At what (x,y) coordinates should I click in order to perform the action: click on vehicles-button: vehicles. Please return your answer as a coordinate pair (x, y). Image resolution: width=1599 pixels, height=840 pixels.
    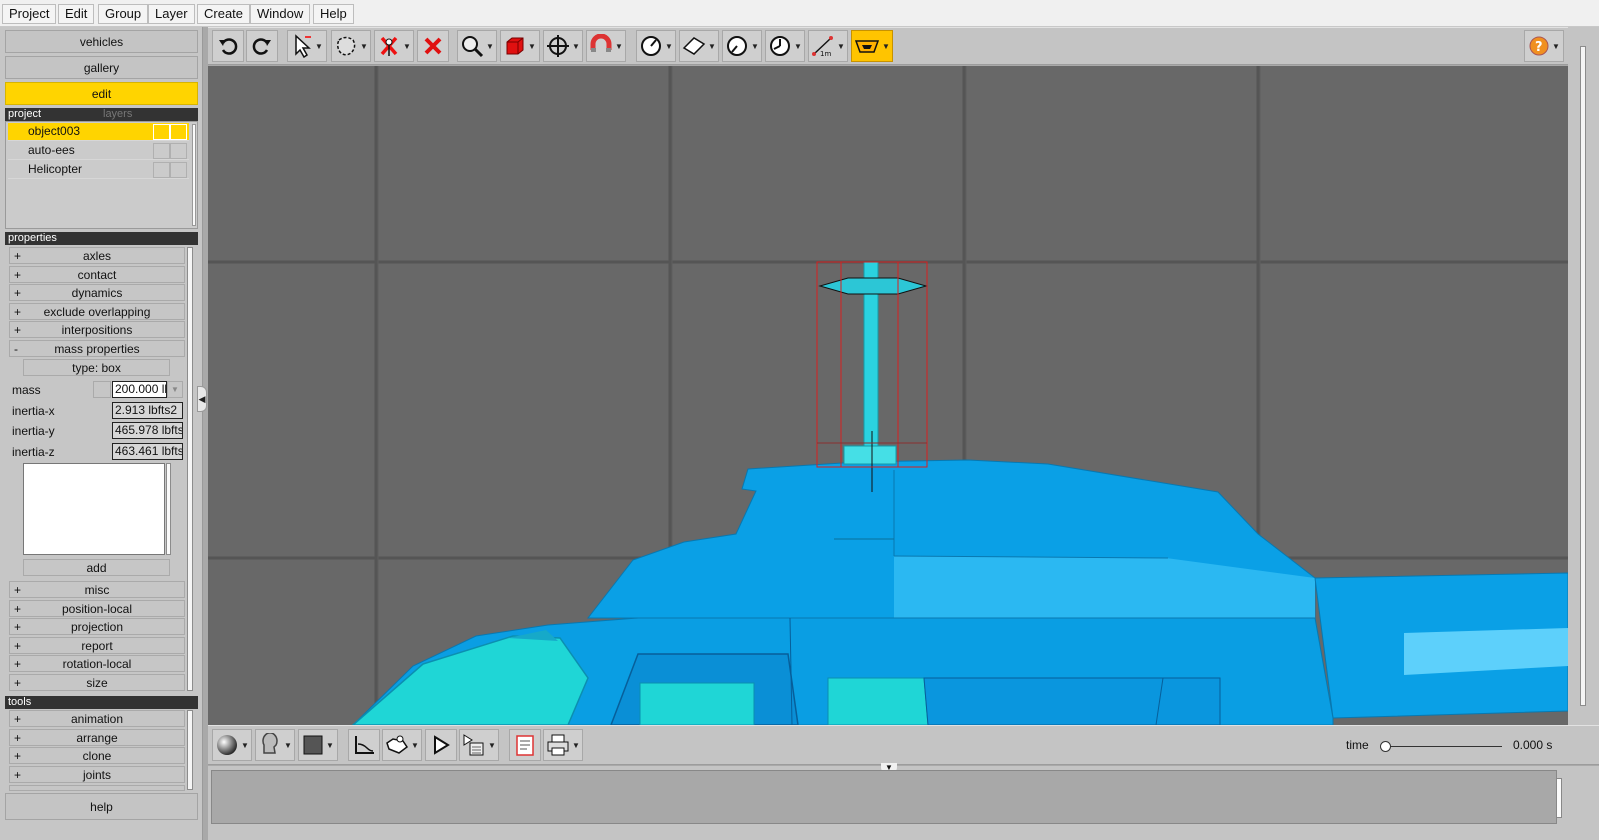
    Looking at the image, I should click on (101, 41).